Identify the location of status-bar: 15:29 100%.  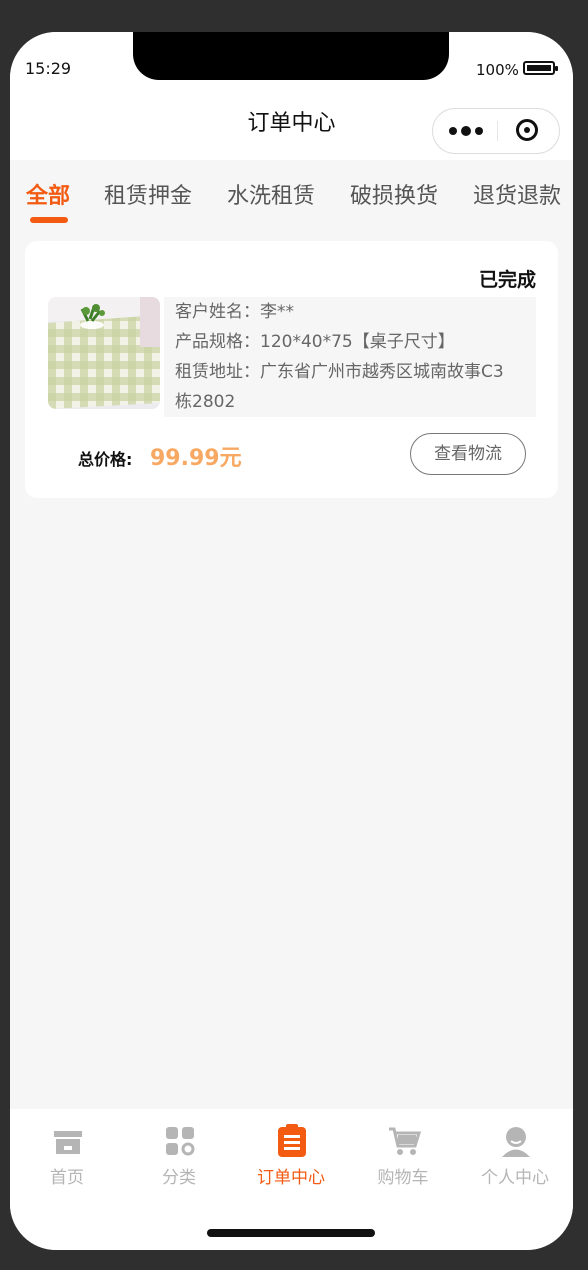
(291, 69).